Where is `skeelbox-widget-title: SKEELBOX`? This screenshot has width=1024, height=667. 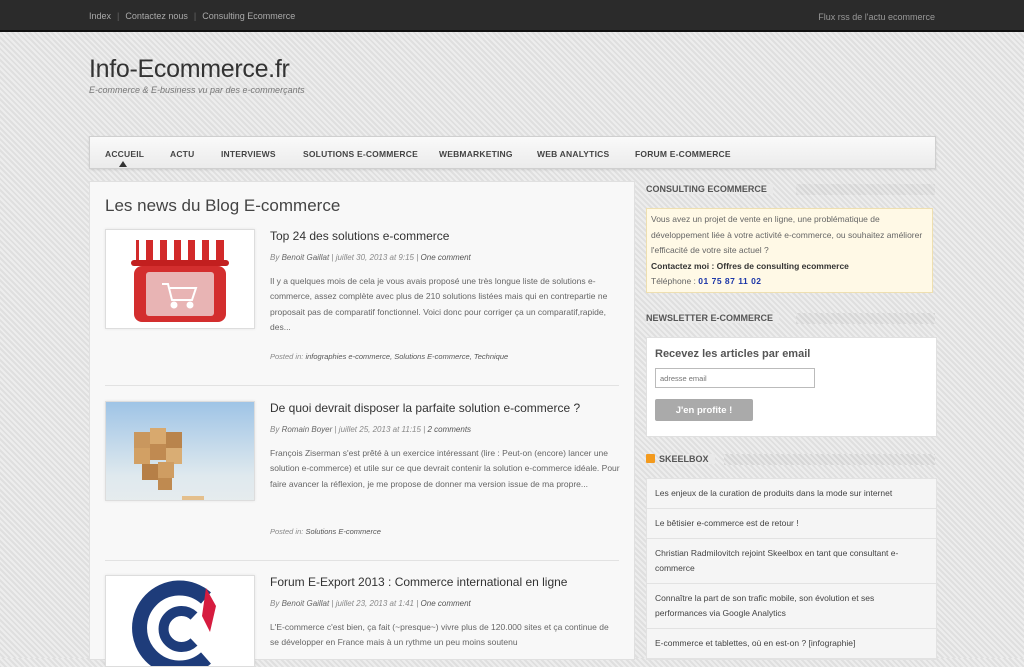 skeelbox-widget-title: SKEELBOX is located at coordinates (687, 459).